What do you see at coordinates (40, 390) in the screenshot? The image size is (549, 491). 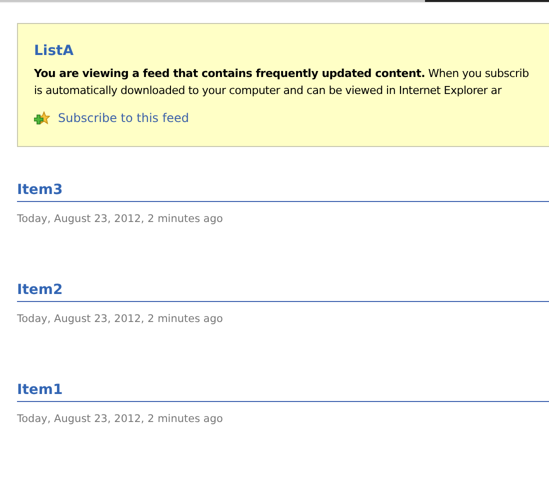 I see `item-title: Item1` at bounding box center [40, 390].